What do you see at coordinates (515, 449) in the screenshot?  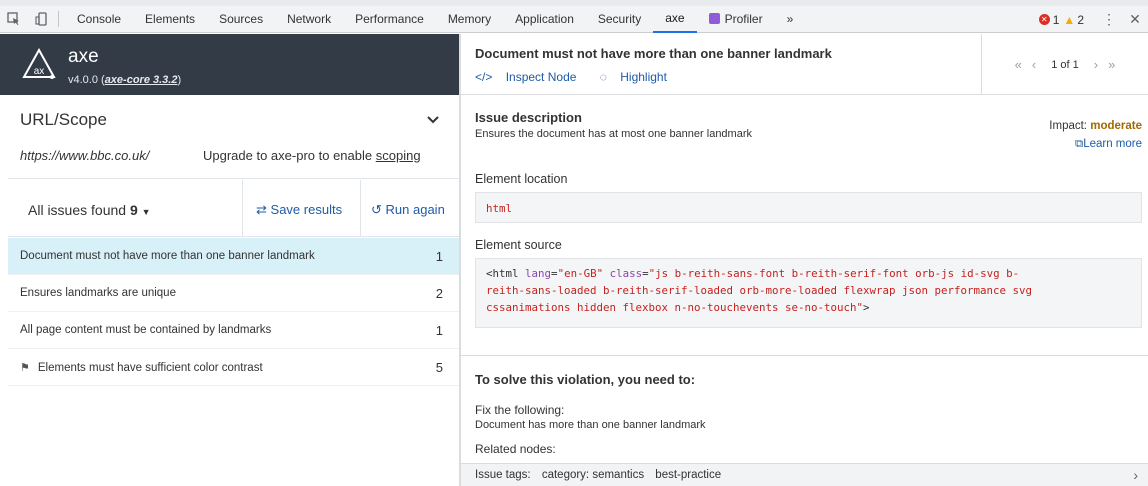 I see `related-nodes-label: Related nodes:` at bounding box center [515, 449].